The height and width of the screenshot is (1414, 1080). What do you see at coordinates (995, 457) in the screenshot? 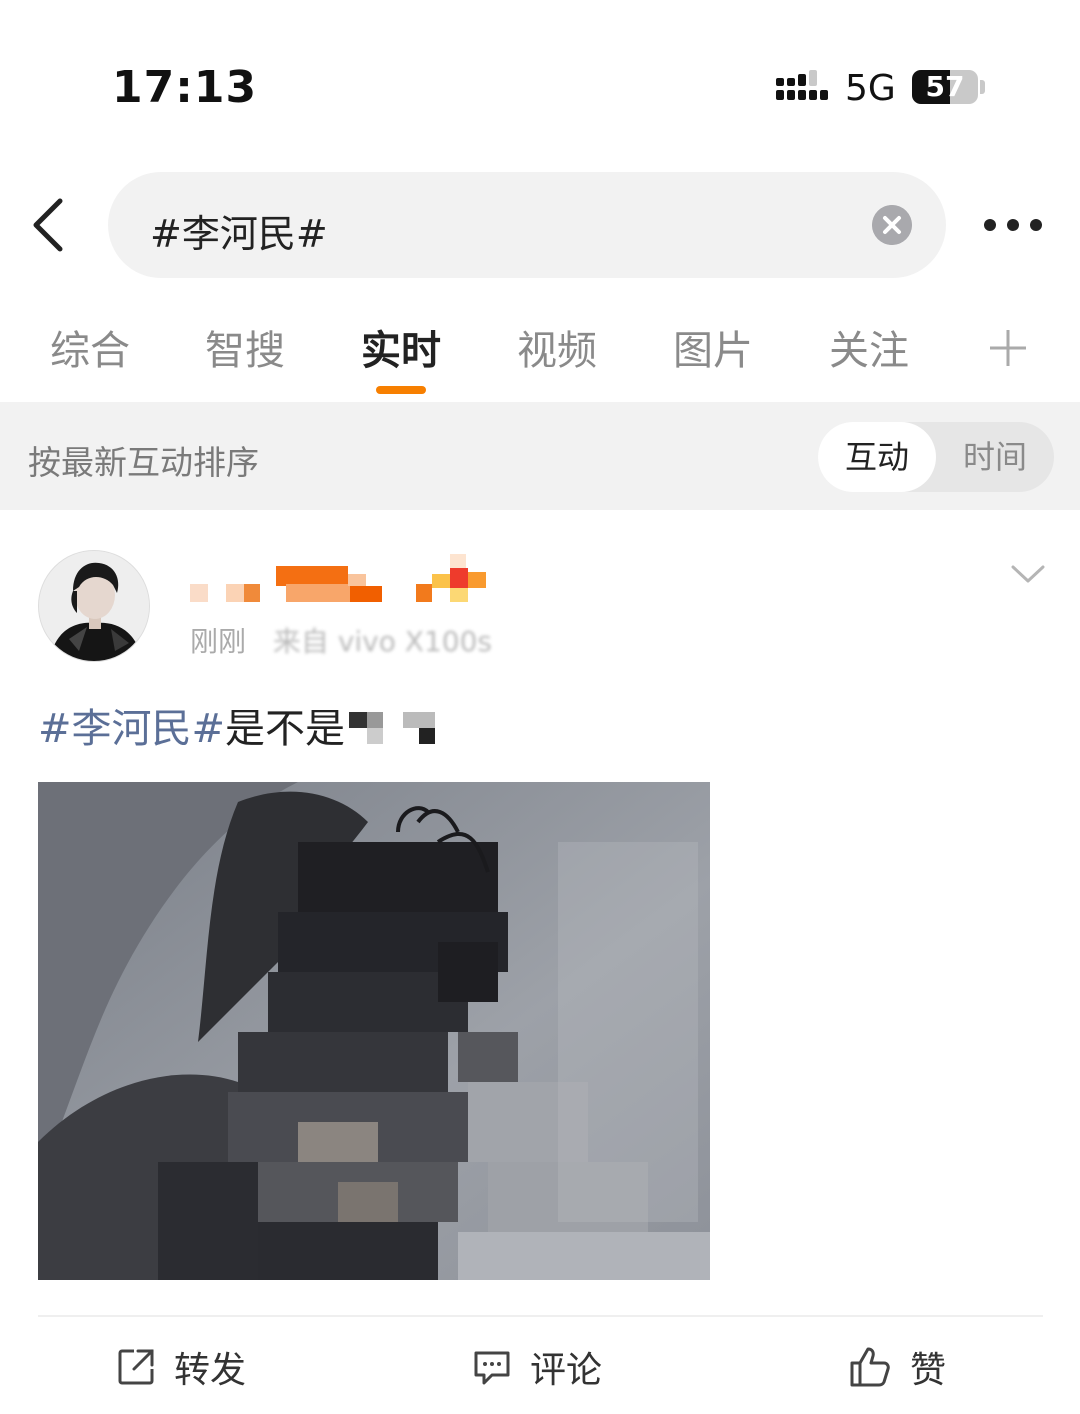
I see `sort-option-time: 时间` at bounding box center [995, 457].